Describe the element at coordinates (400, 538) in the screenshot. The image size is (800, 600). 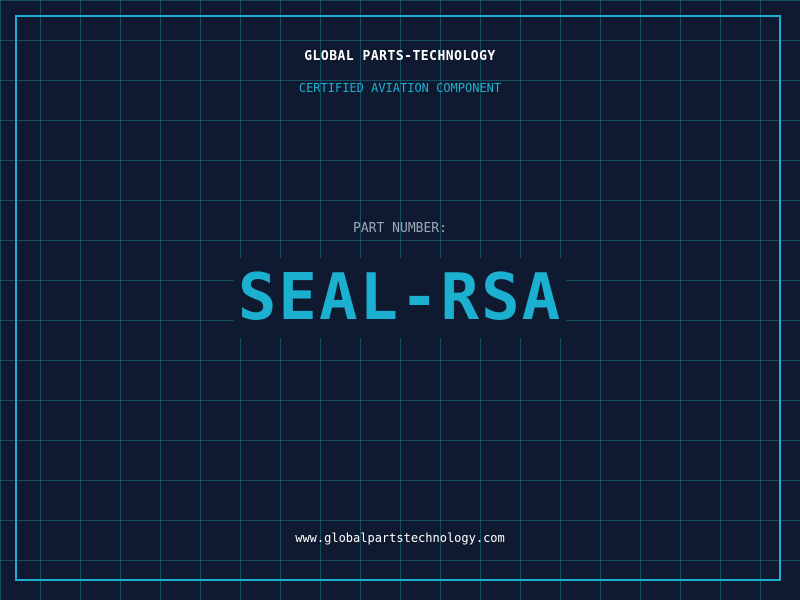
I see `website-url: www.globalpartstechnology.com` at that location.